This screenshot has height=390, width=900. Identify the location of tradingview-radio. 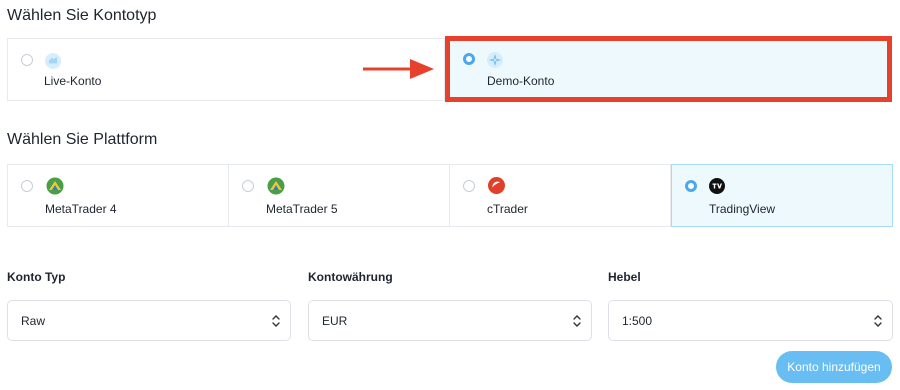
(691, 186).